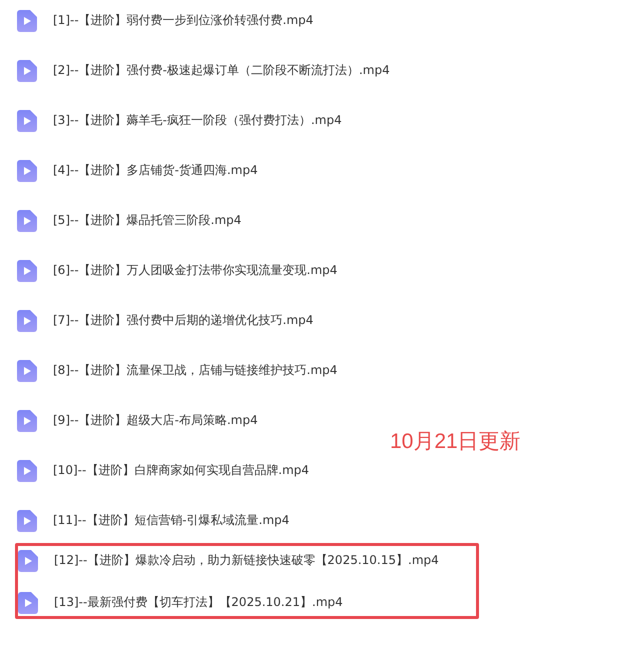  Describe the element at coordinates (455, 442) in the screenshot. I see `update-note: 10月21日更新` at that location.